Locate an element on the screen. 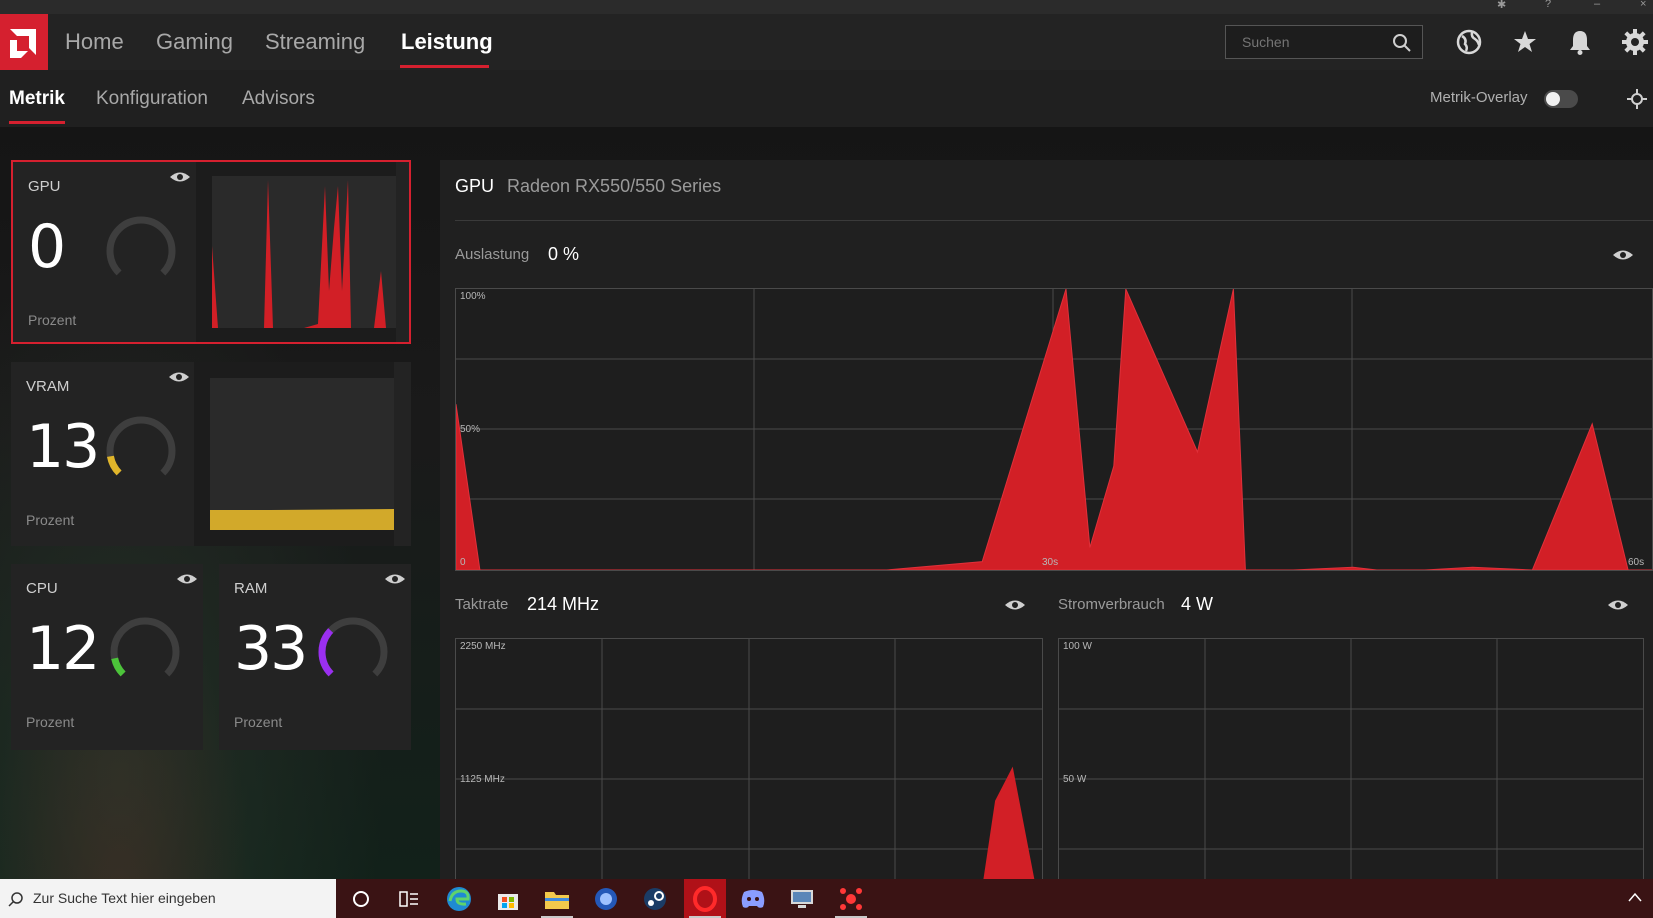  settings-gear-icon is located at coordinates (1635, 42).